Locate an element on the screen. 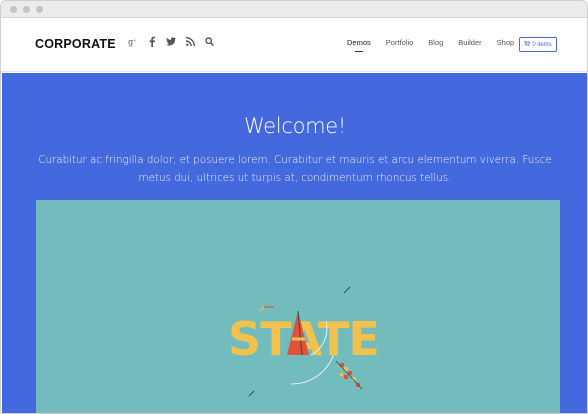 This screenshot has height=414, width=588. nav-label: Portfolio is located at coordinates (399, 42).